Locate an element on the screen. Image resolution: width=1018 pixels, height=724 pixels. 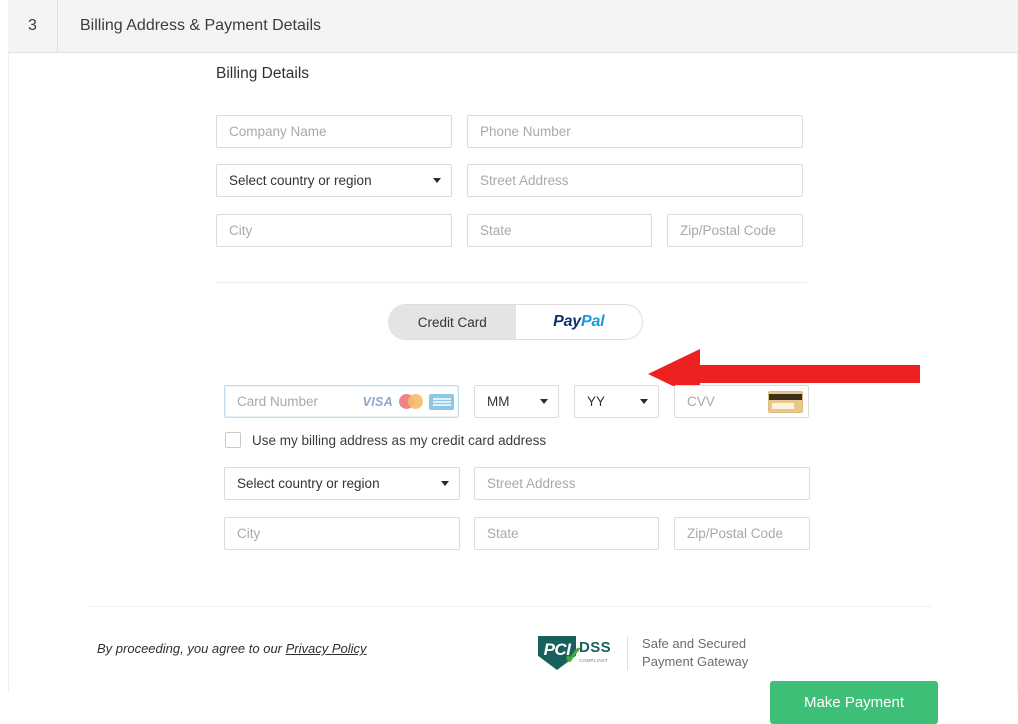
privacy-policy-link: Privacy Policy is located at coordinates (326, 648).